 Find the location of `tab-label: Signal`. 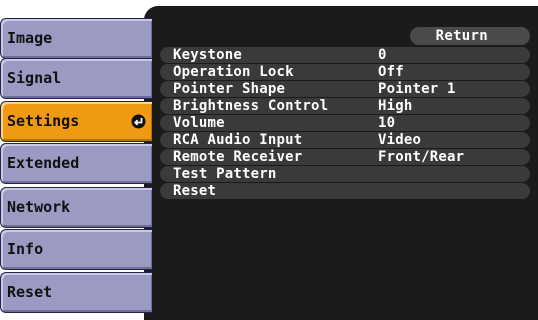

tab-label: Signal is located at coordinates (34, 78).